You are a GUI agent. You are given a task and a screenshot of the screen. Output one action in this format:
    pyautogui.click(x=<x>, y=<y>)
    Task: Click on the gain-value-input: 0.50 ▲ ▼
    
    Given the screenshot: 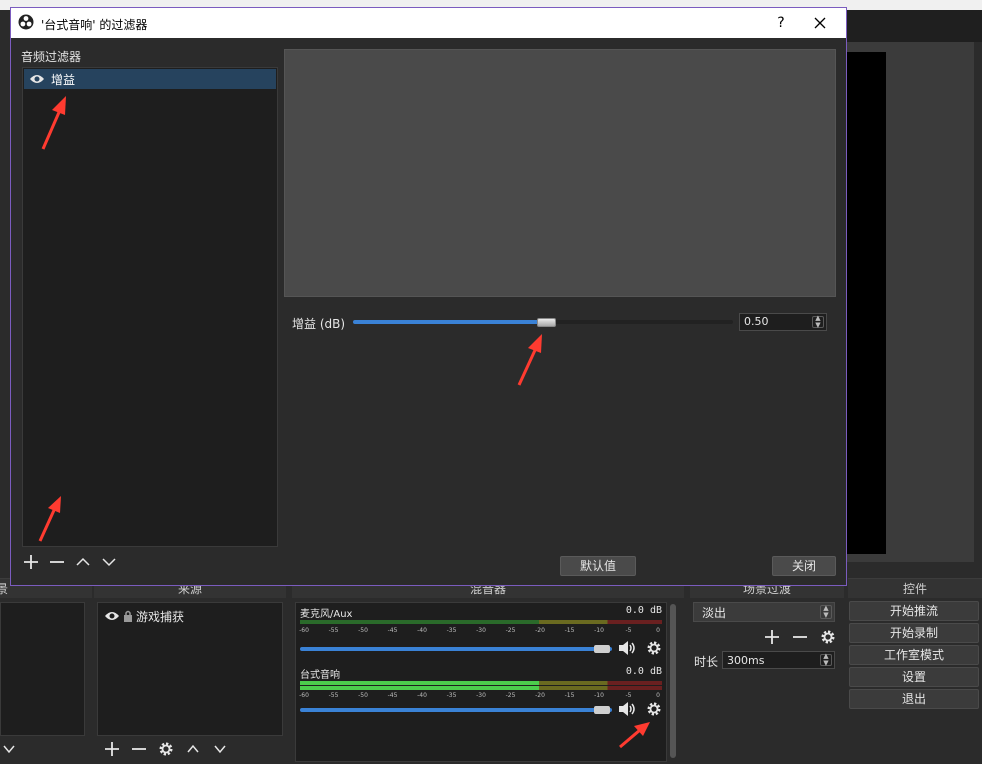 What is the action you would take?
    pyautogui.click(x=783, y=322)
    